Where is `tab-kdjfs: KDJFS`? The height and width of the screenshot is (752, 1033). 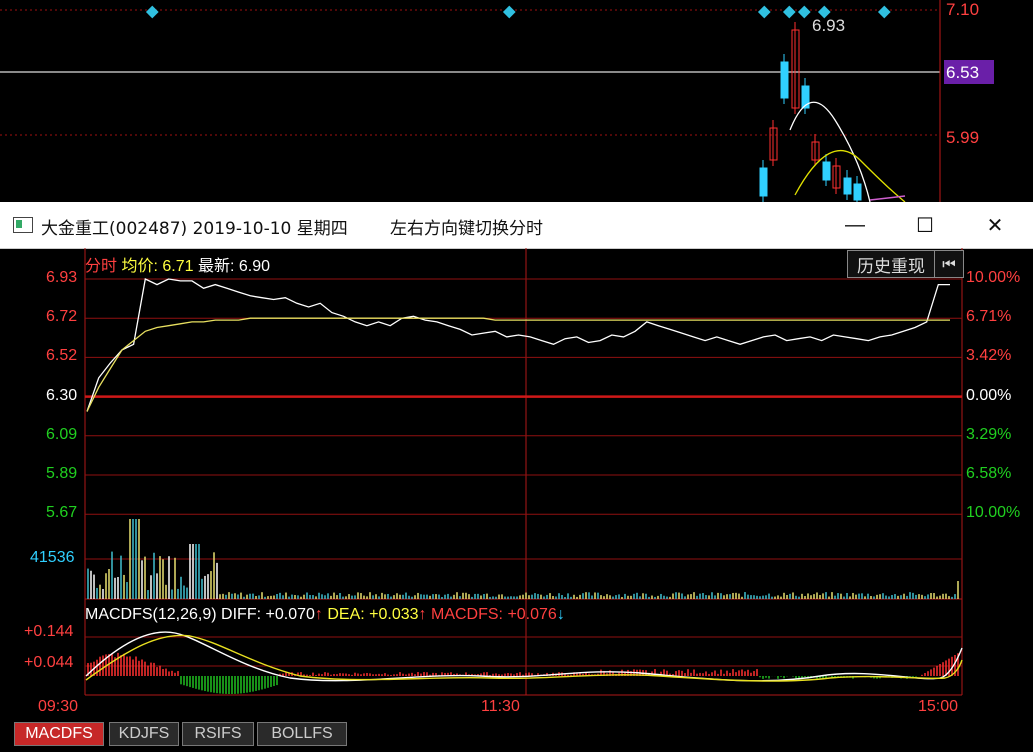 tab-kdjfs: KDJFS is located at coordinates (144, 734).